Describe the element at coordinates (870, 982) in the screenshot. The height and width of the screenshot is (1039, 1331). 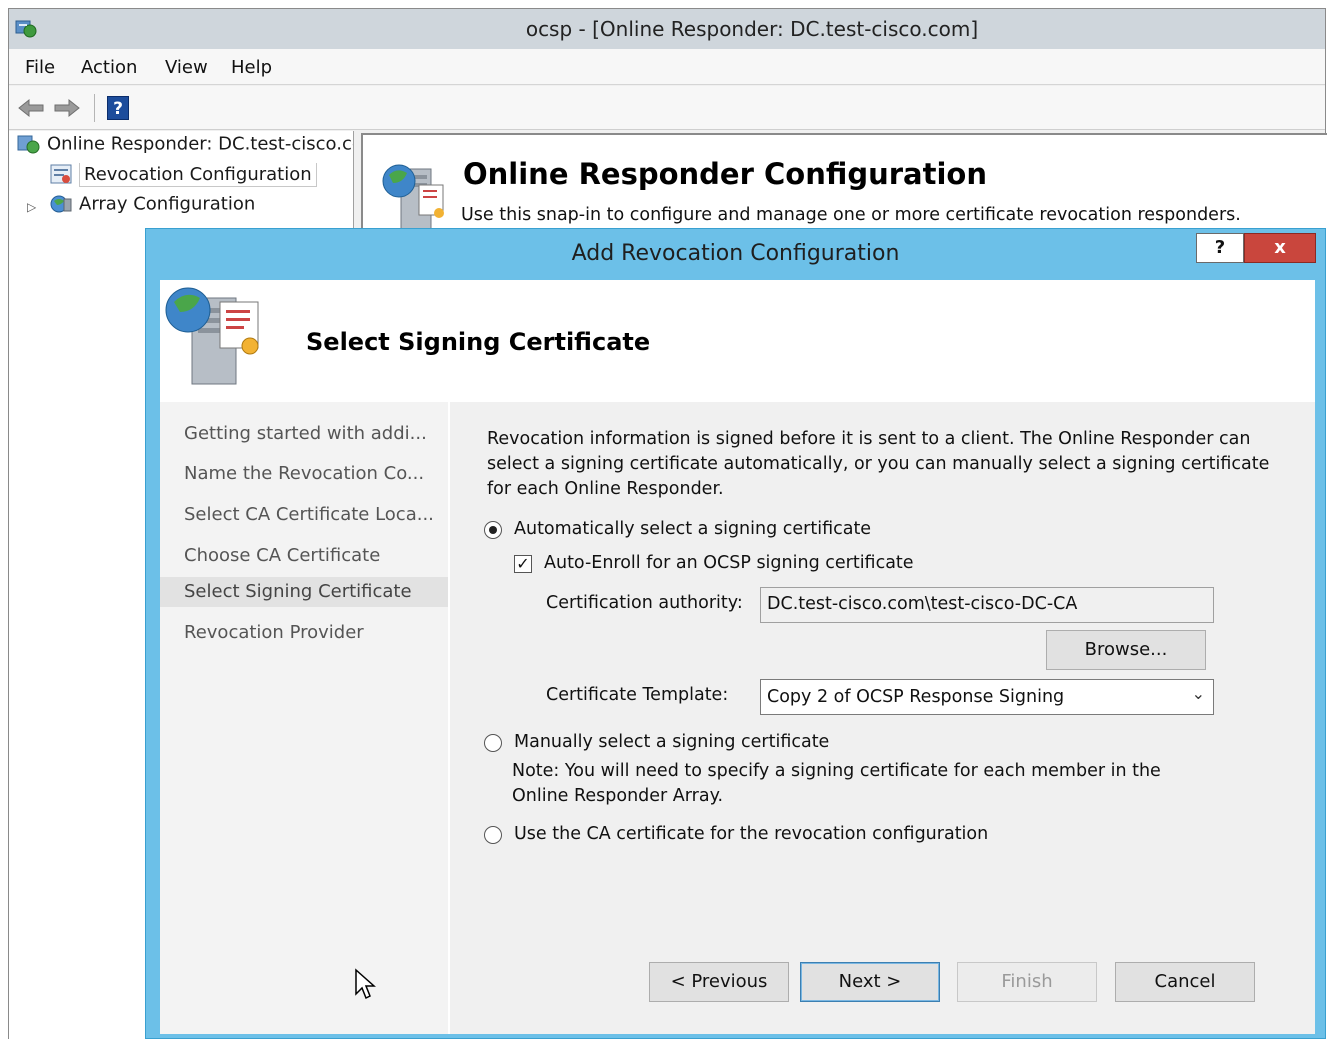
I see `next-button: Next >` at that location.